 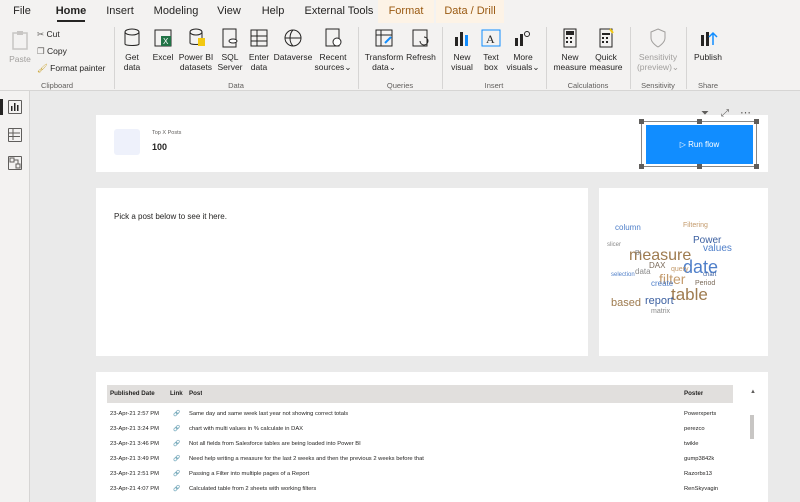 I want to click on enter-data-button: Enter data, so click(x=259, y=49).